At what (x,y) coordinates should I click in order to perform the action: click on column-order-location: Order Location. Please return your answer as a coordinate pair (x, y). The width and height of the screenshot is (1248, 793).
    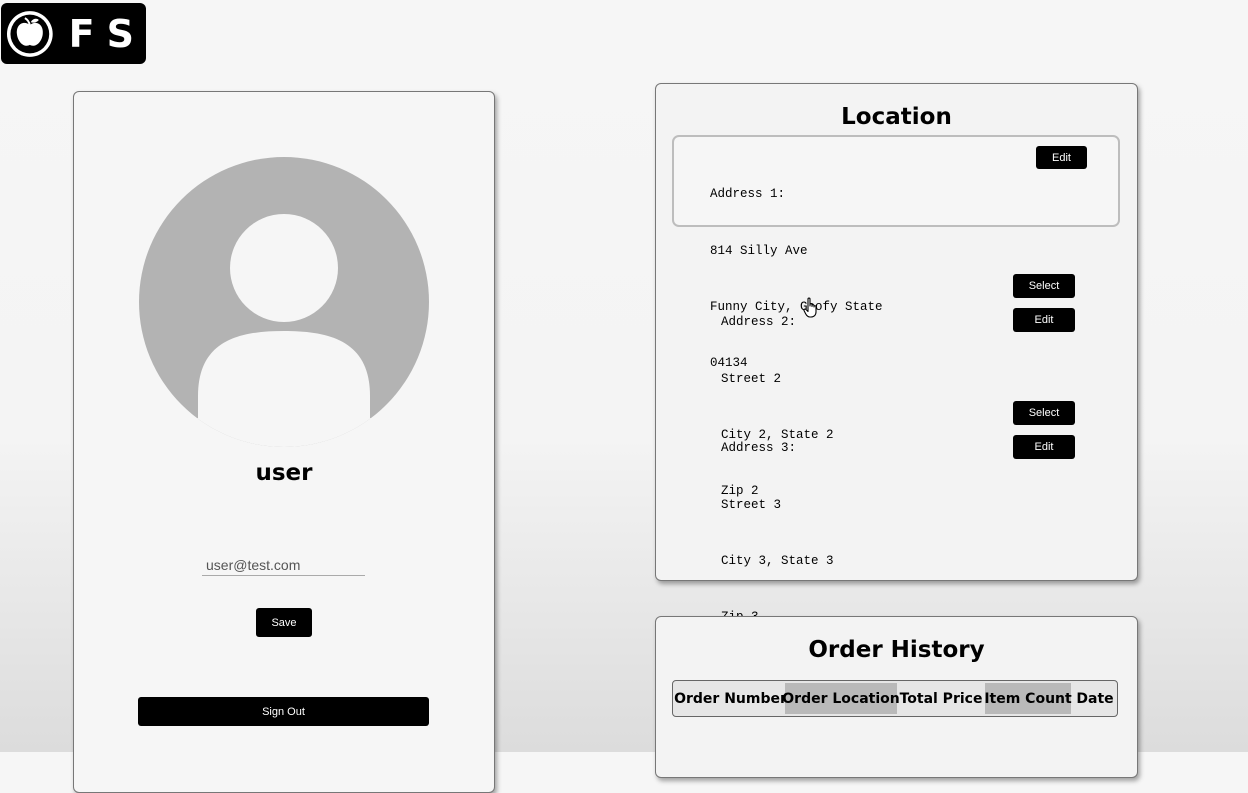
    Looking at the image, I should click on (841, 698).